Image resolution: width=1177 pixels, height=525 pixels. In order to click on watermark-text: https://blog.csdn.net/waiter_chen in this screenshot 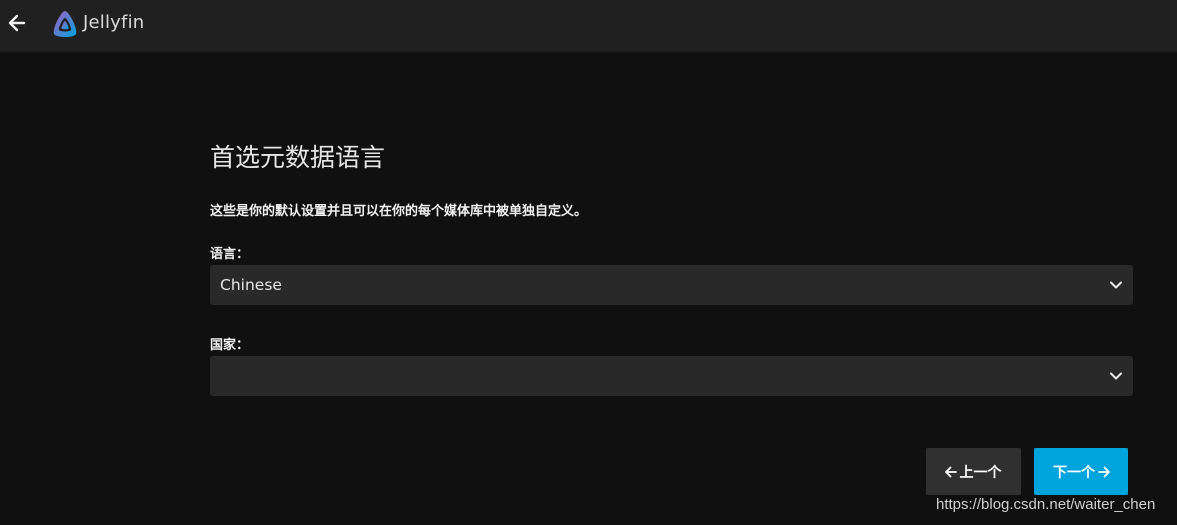, I will do `click(1046, 504)`.